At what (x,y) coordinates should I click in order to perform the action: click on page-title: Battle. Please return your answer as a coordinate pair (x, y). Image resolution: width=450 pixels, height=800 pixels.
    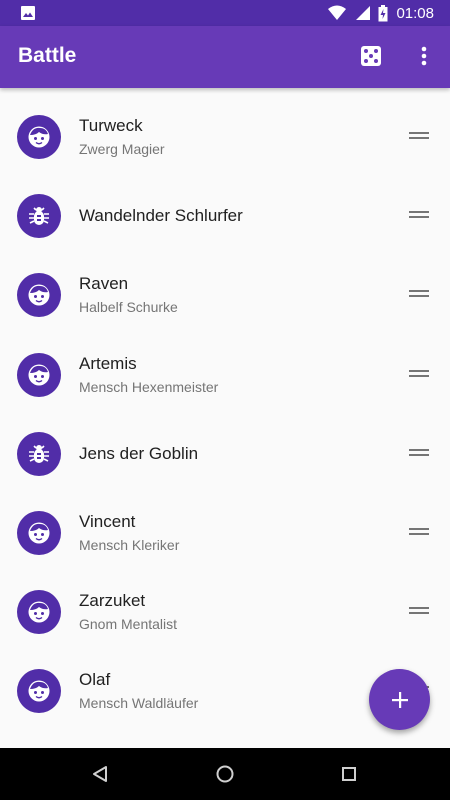
    Looking at the image, I should click on (47, 55).